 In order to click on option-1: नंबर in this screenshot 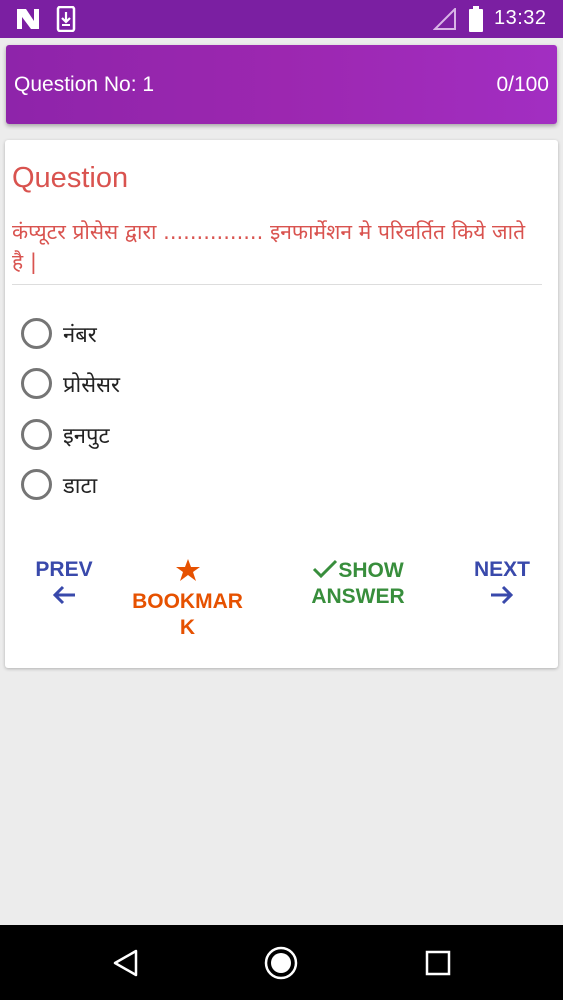, I will do `click(171, 333)`.